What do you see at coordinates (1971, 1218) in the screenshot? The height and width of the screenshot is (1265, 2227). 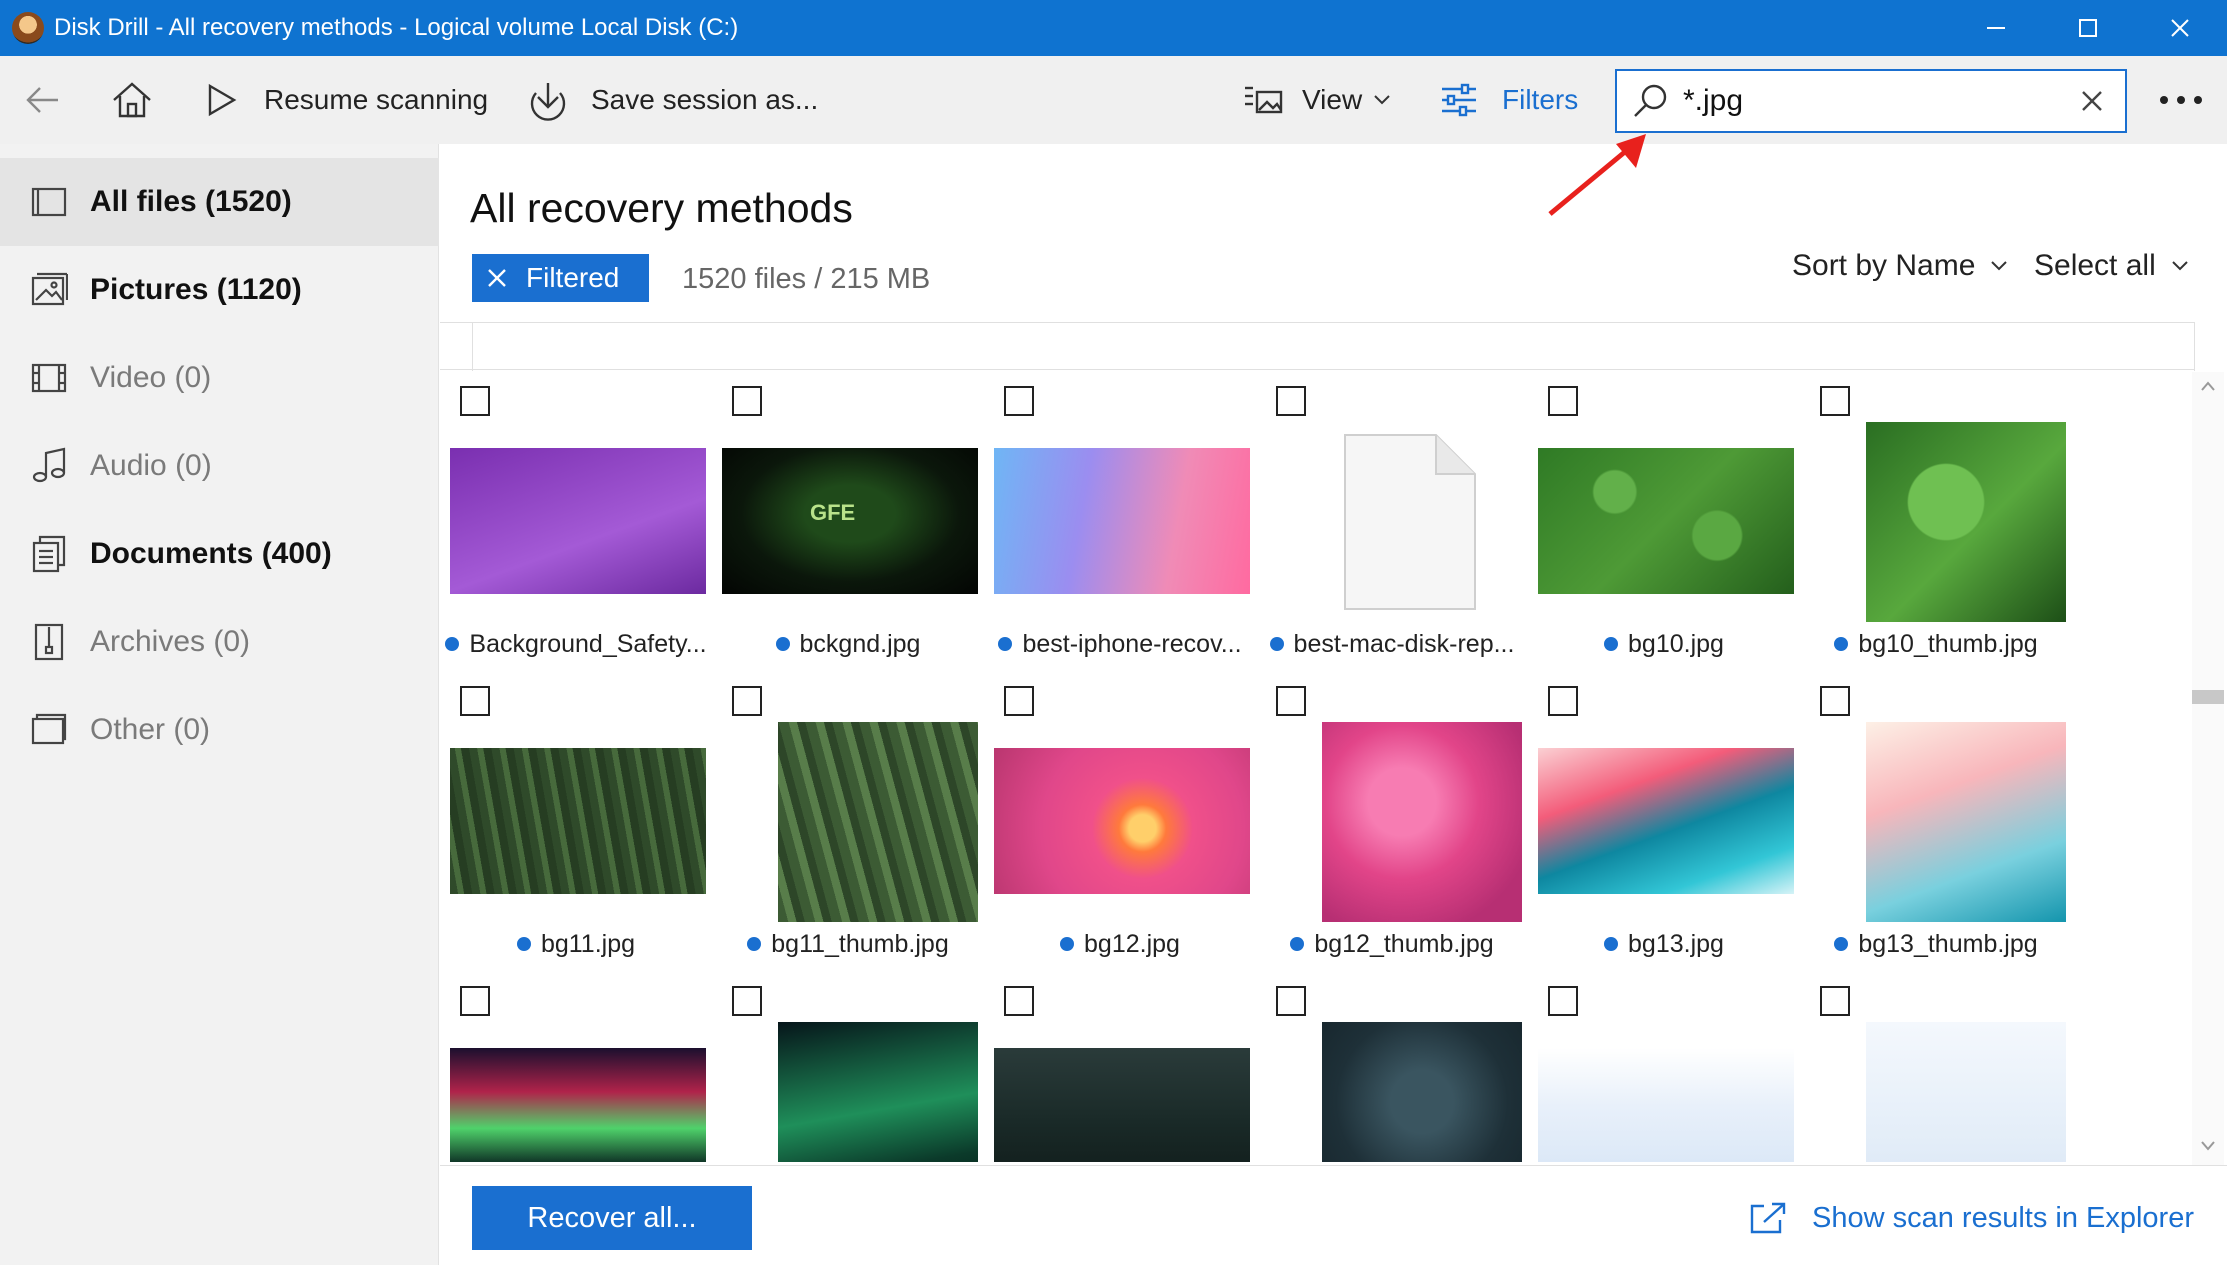 I see `show-in-explorer-link: Show scan results in Explorer` at bounding box center [1971, 1218].